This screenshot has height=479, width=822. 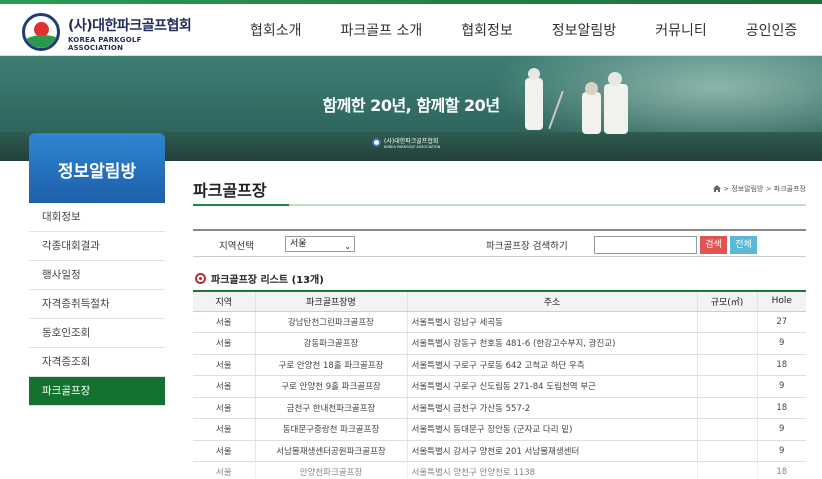 I want to click on chevron-down-icon: ⌄, so click(x=347, y=246).